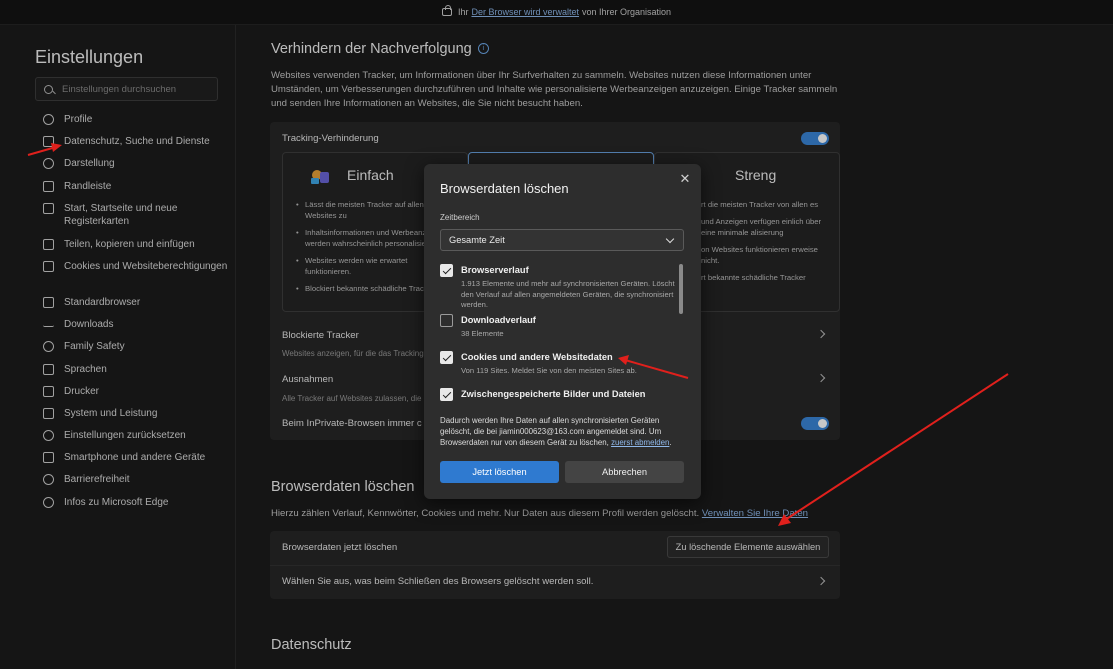 The width and height of the screenshot is (1113, 669). I want to click on time-range-label: Zeitbereich, so click(460, 217).